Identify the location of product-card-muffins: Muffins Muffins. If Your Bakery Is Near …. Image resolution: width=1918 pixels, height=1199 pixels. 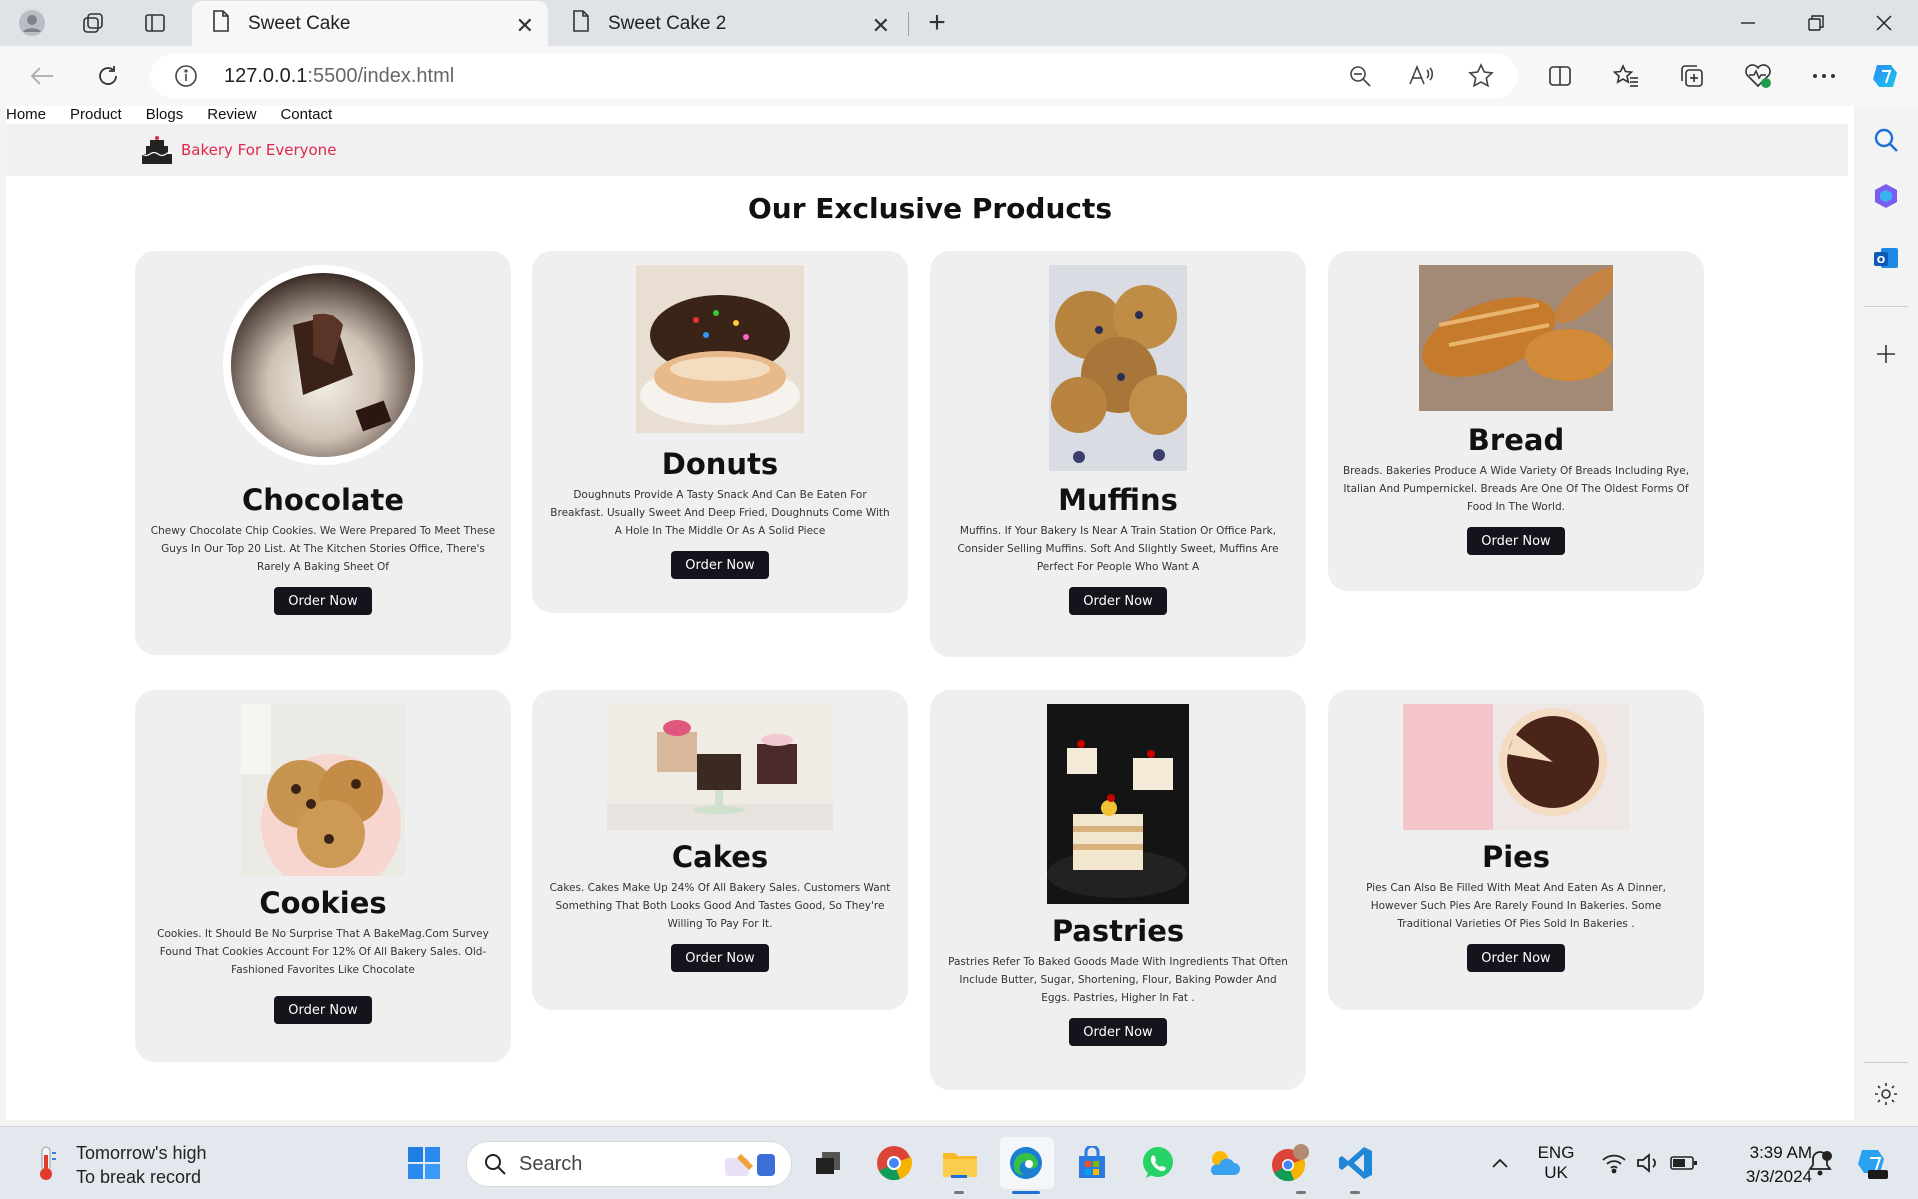
(1118, 454).